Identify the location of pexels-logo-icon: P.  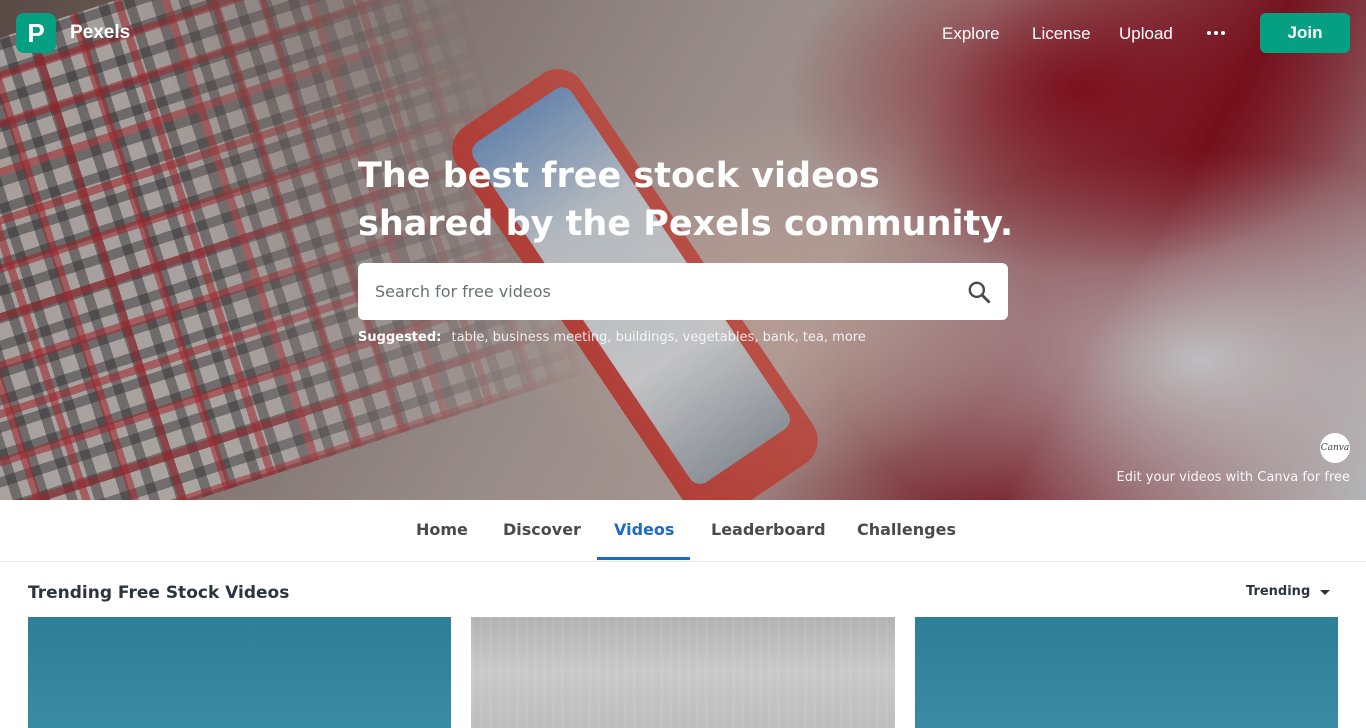
(36, 33).